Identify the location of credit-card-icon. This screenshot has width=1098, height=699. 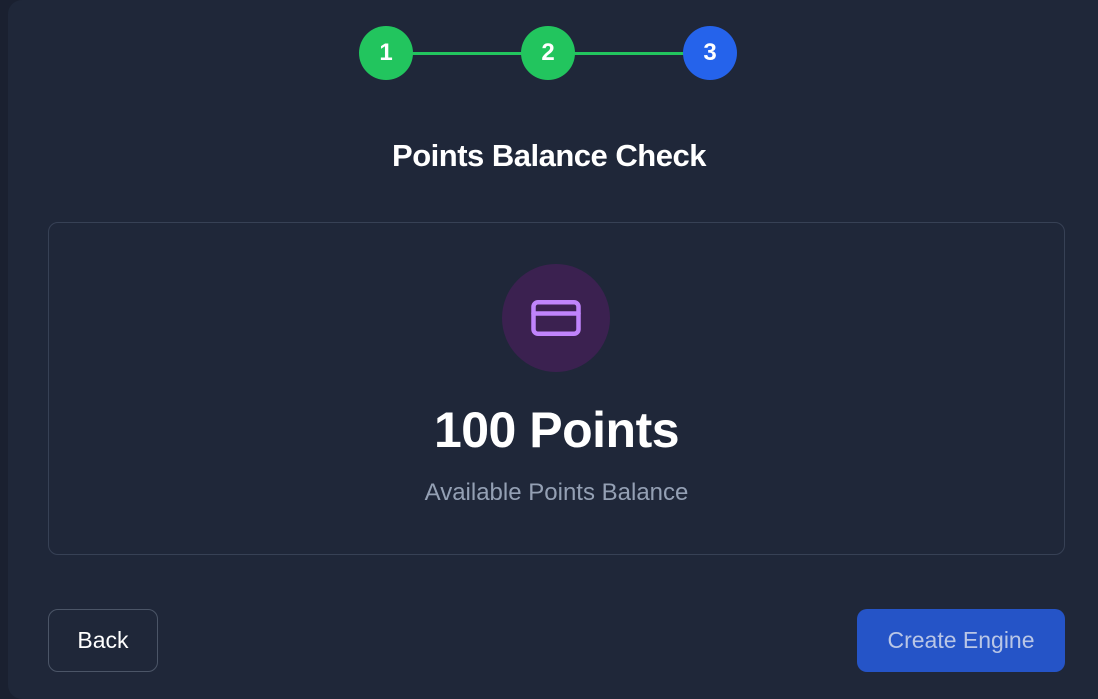
(556, 318).